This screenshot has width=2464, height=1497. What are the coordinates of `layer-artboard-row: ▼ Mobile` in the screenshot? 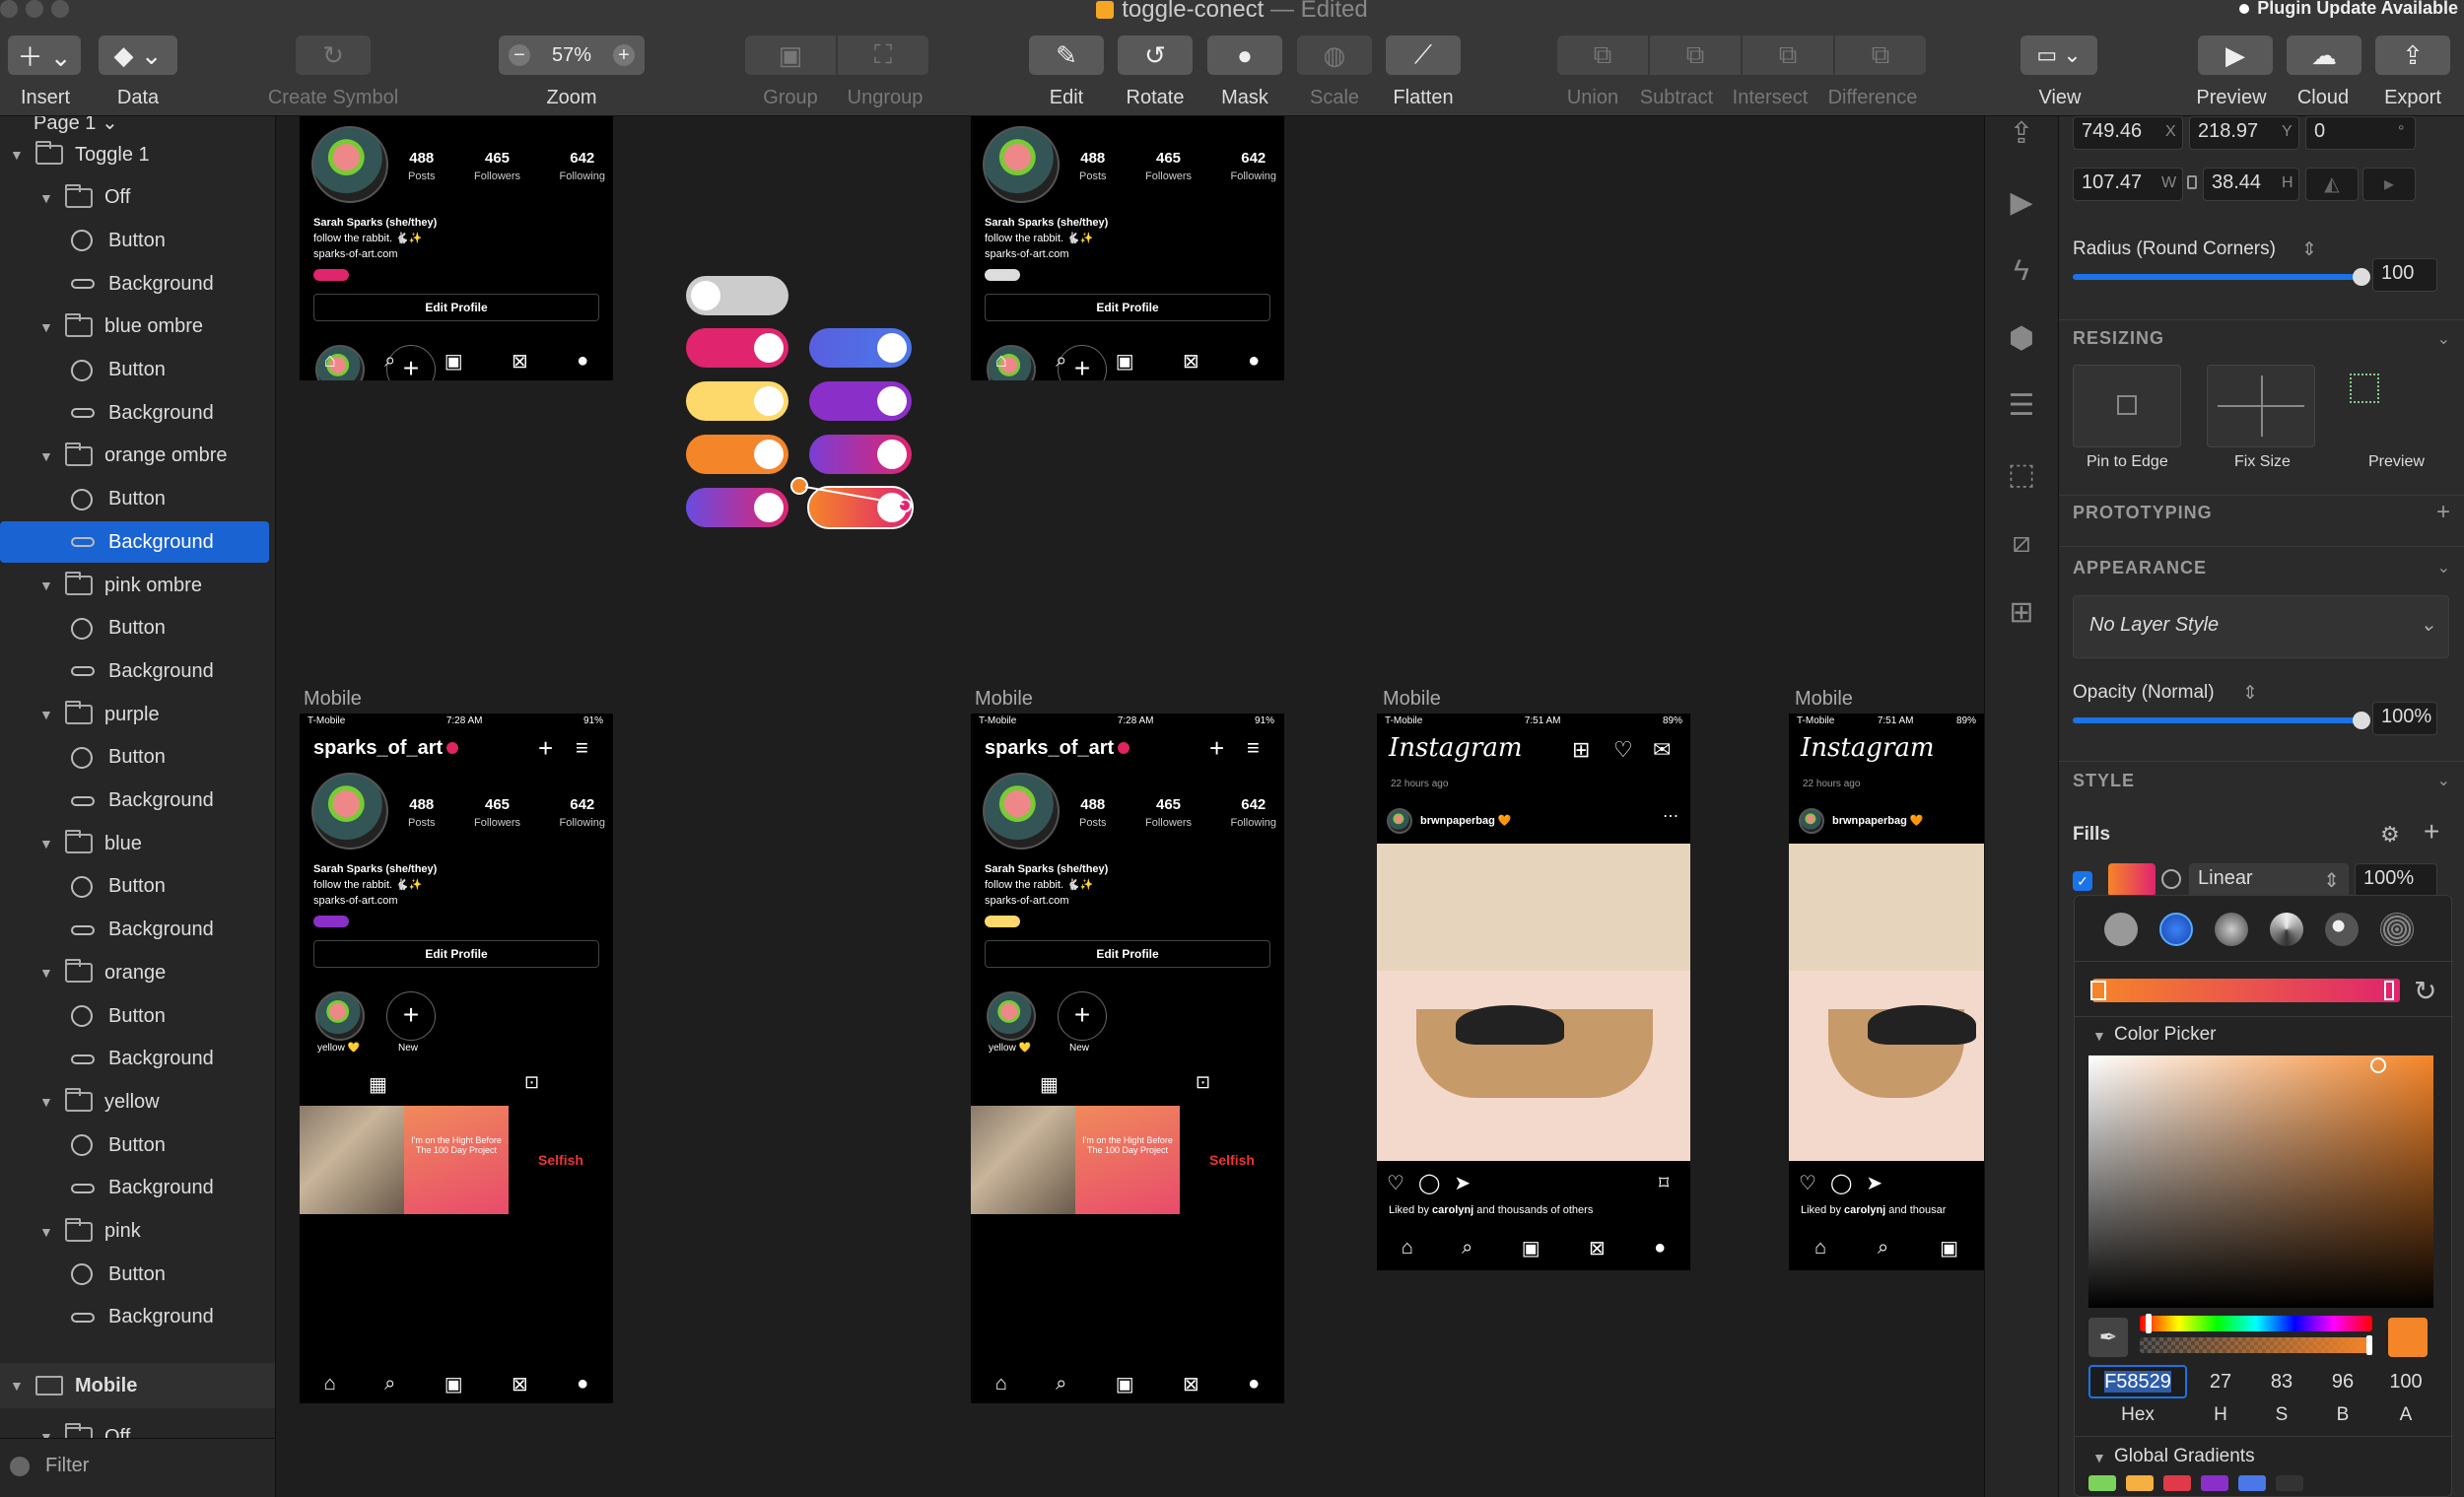 It's located at (137, 1385).